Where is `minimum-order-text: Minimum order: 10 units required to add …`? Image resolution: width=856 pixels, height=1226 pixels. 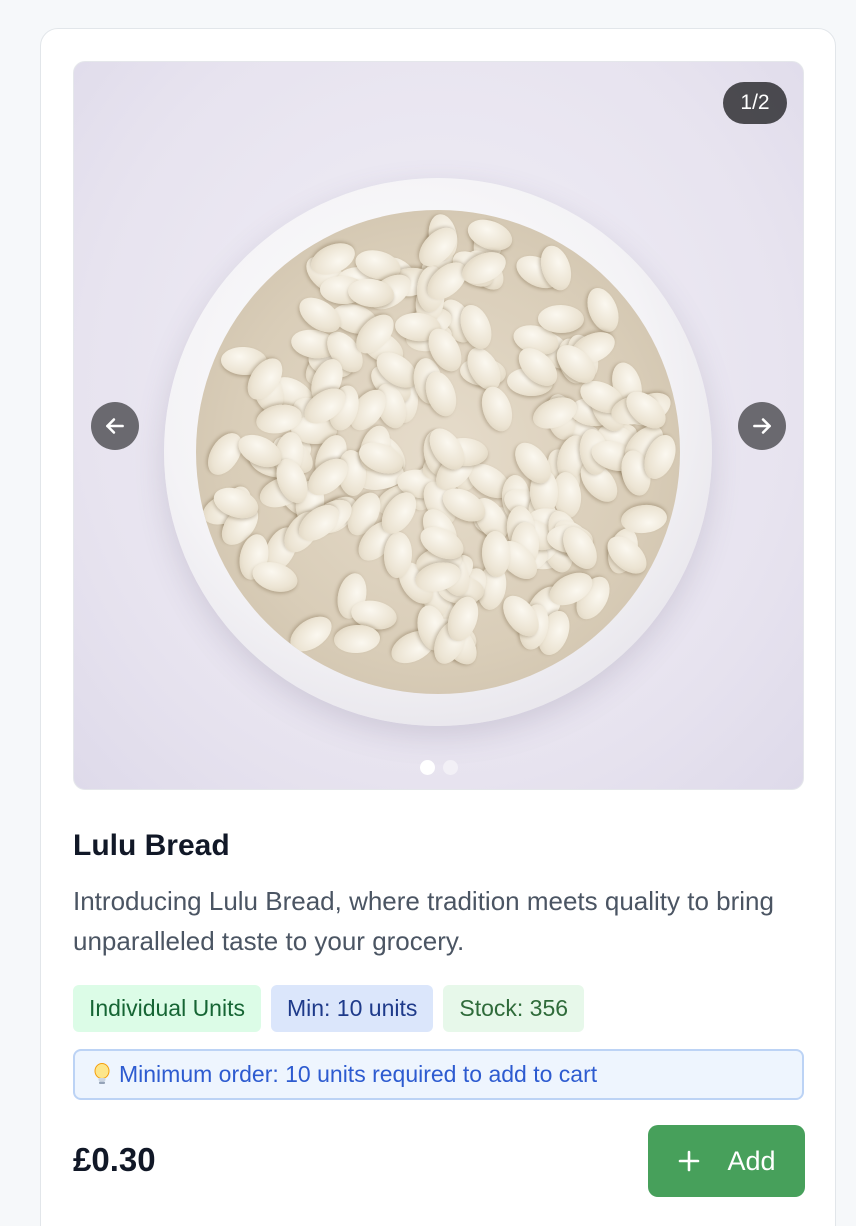
minimum-order-text: Minimum order: 10 units required to add … is located at coordinates (358, 1074).